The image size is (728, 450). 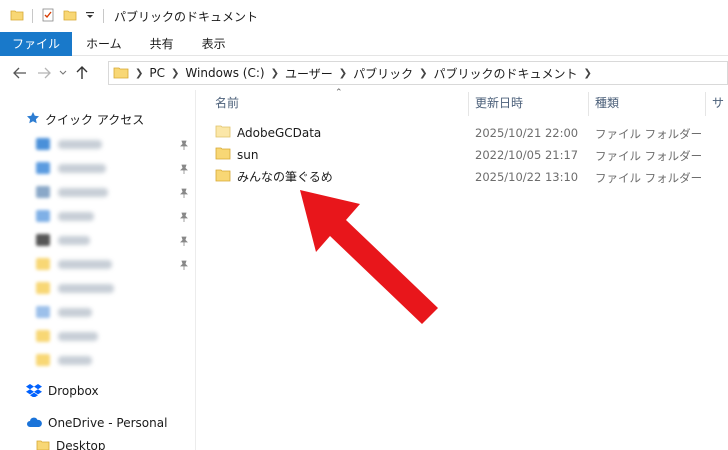 I want to click on dropbox-icon, so click(x=34, y=391).